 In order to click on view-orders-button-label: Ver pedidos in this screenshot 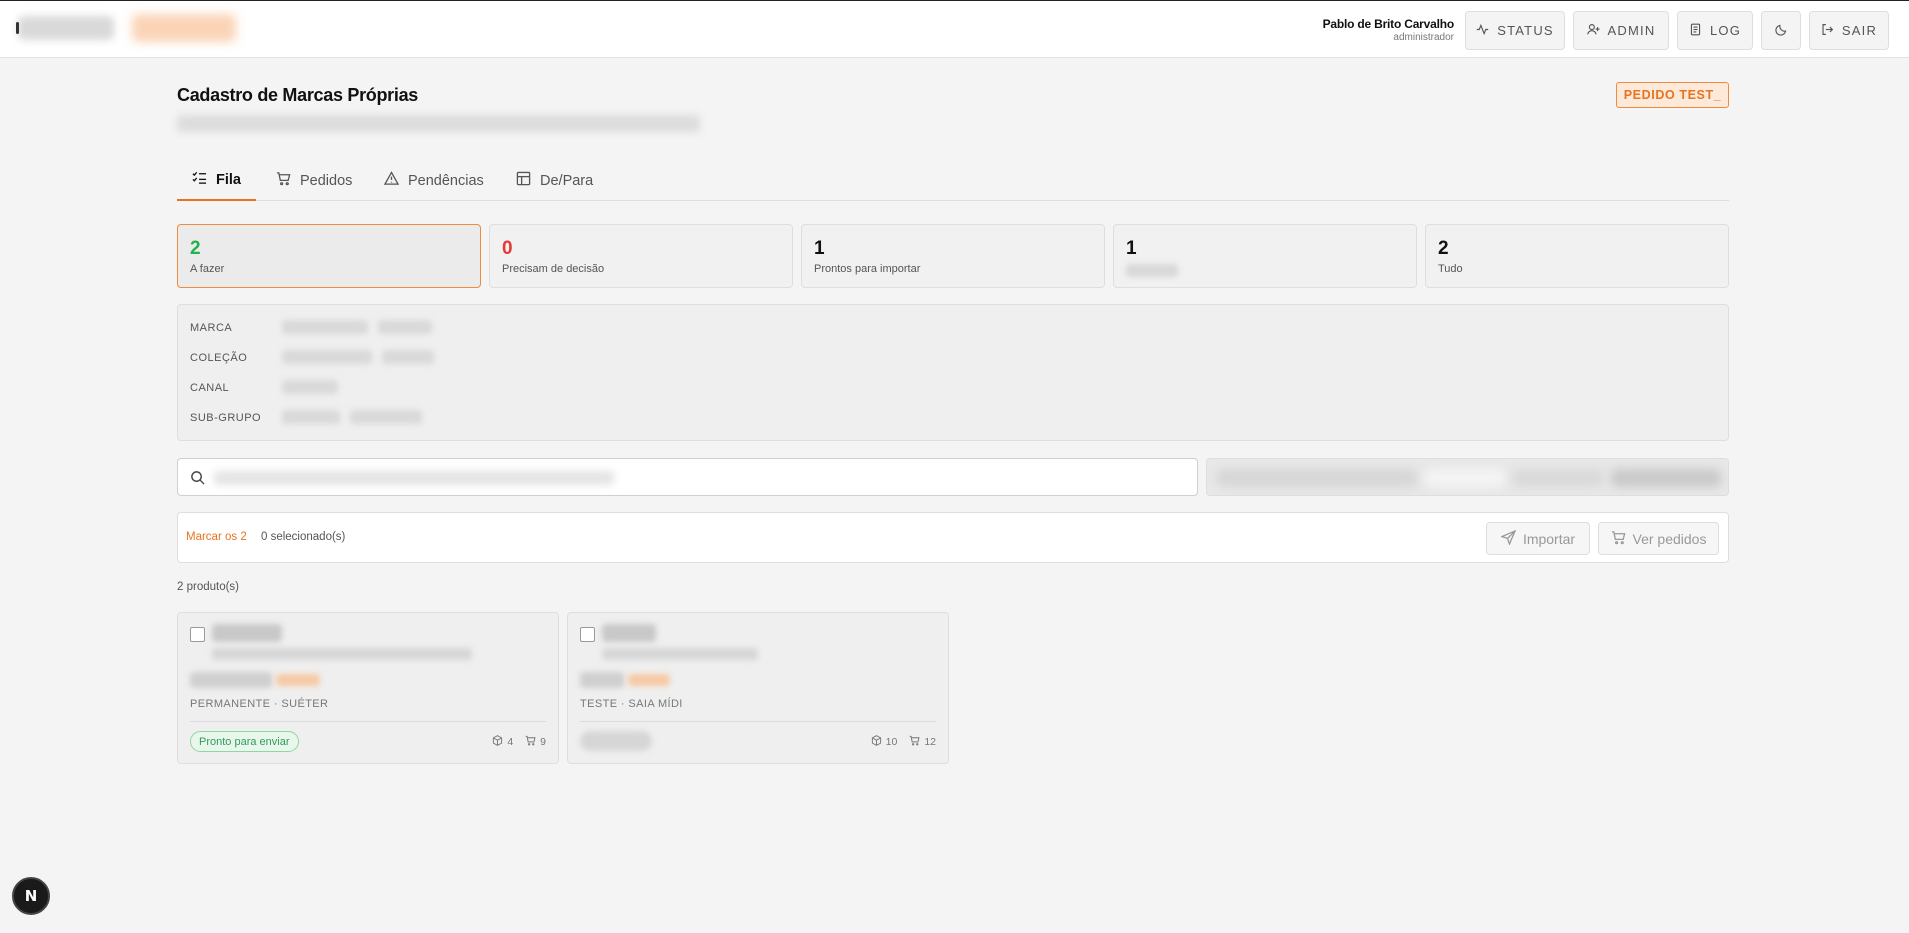, I will do `click(1669, 538)`.